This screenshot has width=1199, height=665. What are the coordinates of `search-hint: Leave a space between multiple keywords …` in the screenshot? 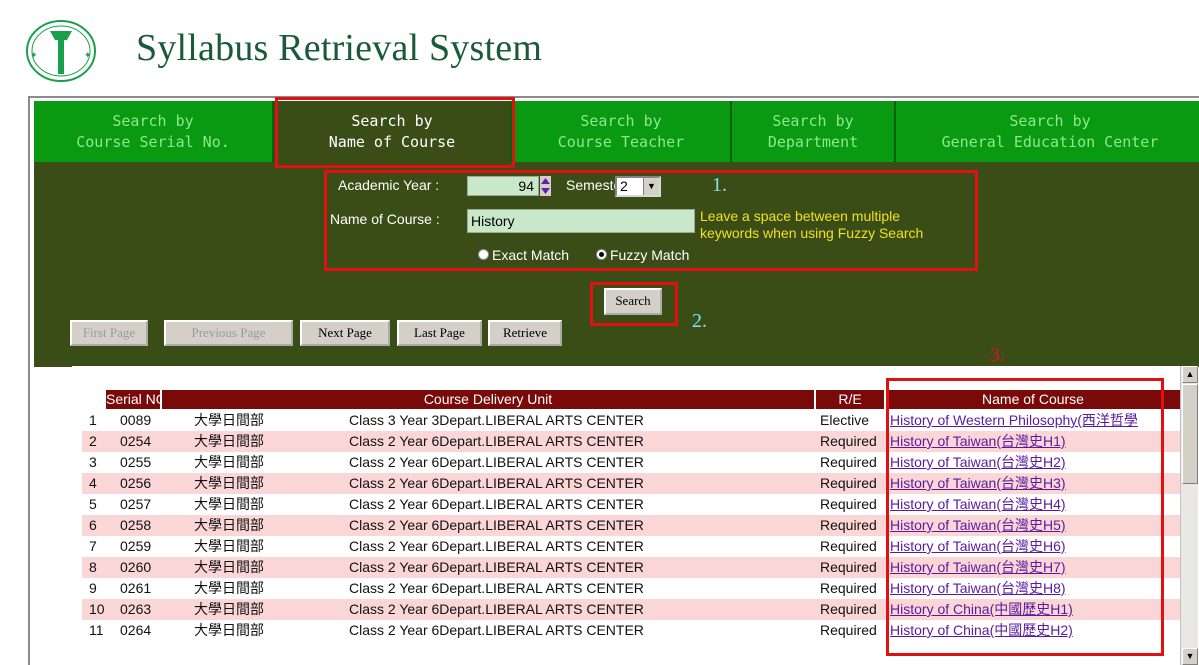 It's located at (812, 224).